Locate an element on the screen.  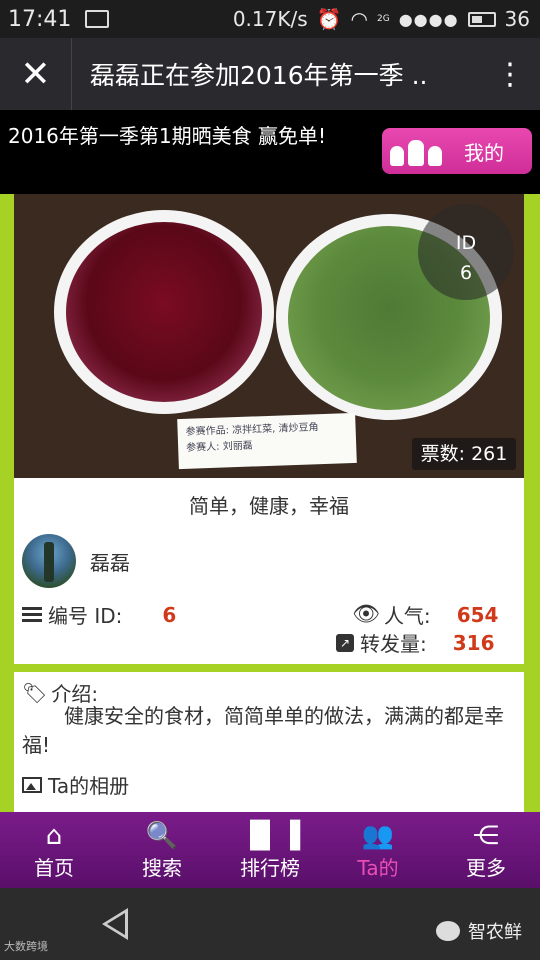
status-time: 17:41 is located at coordinates (40, 19).